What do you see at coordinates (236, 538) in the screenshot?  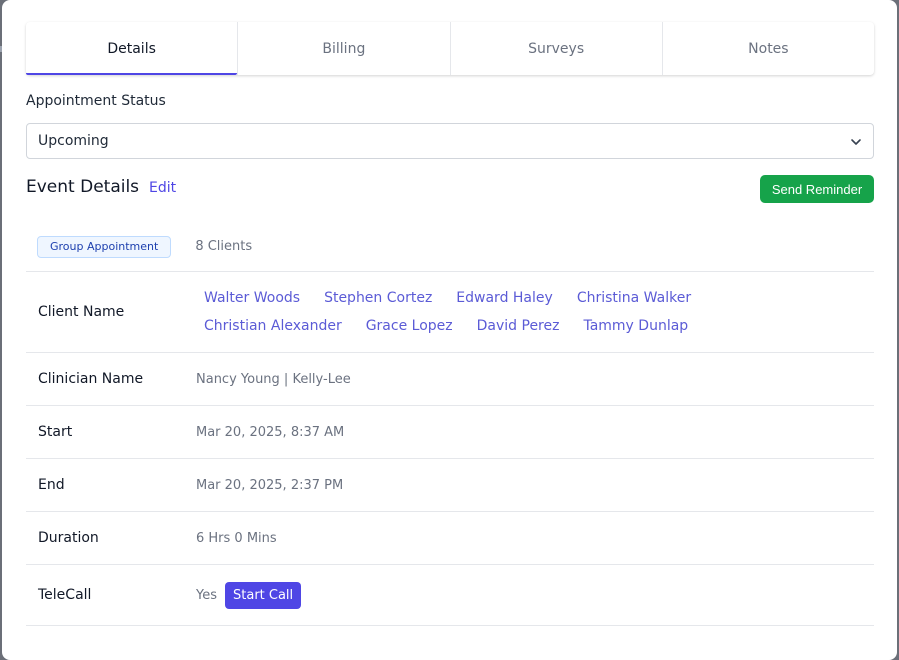 I see `duration-value: 6 Hrs 0 Mins` at bounding box center [236, 538].